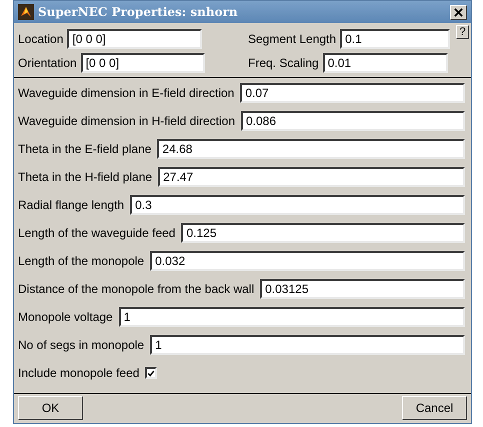 This screenshot has height=427, width=483. Describe the element at coordinates (41, 39) in the screenshot. I see `field-label: Location` at that location.